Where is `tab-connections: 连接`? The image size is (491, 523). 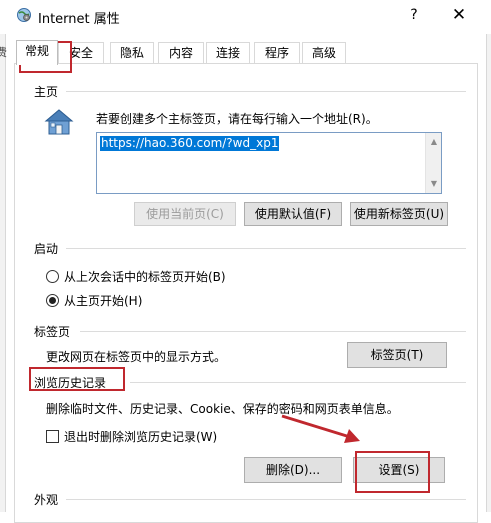 tab-connections: 连接 is located at coordinates (228, 53).